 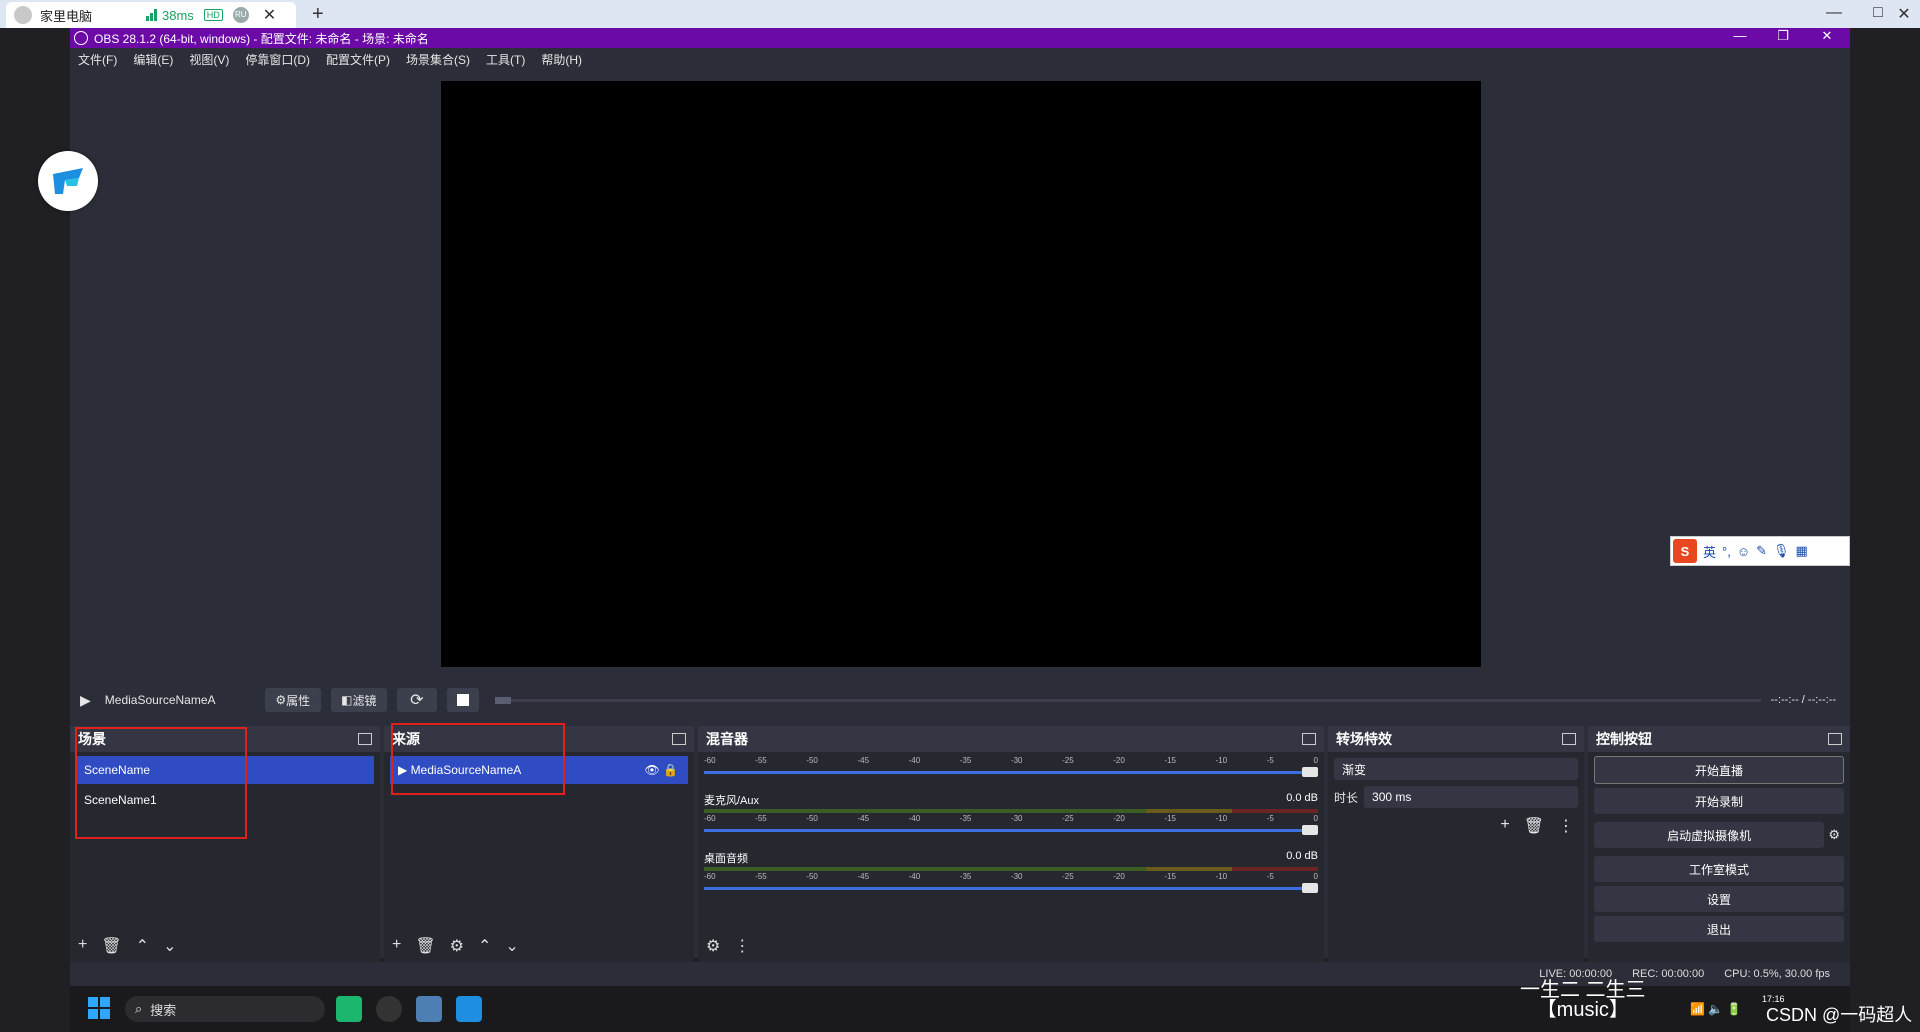 I want to click on battery-icon: 🔋, so click(x=1734, y=1009).